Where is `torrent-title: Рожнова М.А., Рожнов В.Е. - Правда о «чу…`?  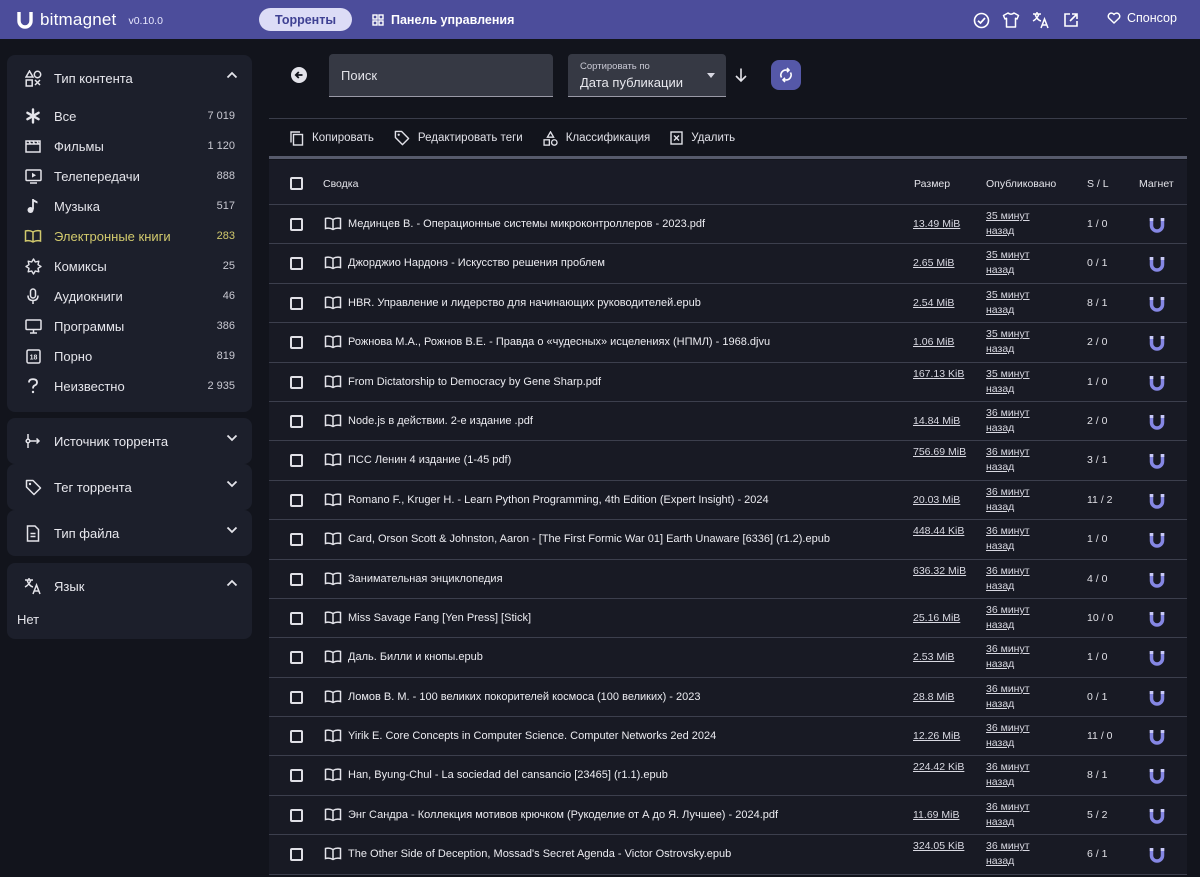
torrent-title: Рожнова М.А., Рожнов В.Е. - Правда о «чу… is located at coordinates (559, 342).